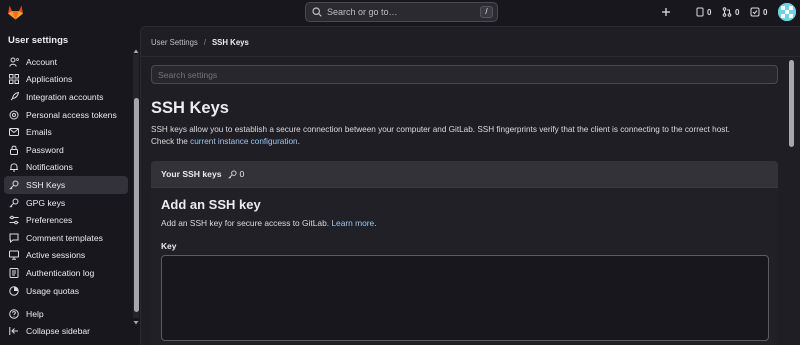 Image resolution: width=800 pixels, height=345 pixels. Describe the element at coordinates (791, 103) in the screenshot. I see `main-scroll-thumb` at that location.